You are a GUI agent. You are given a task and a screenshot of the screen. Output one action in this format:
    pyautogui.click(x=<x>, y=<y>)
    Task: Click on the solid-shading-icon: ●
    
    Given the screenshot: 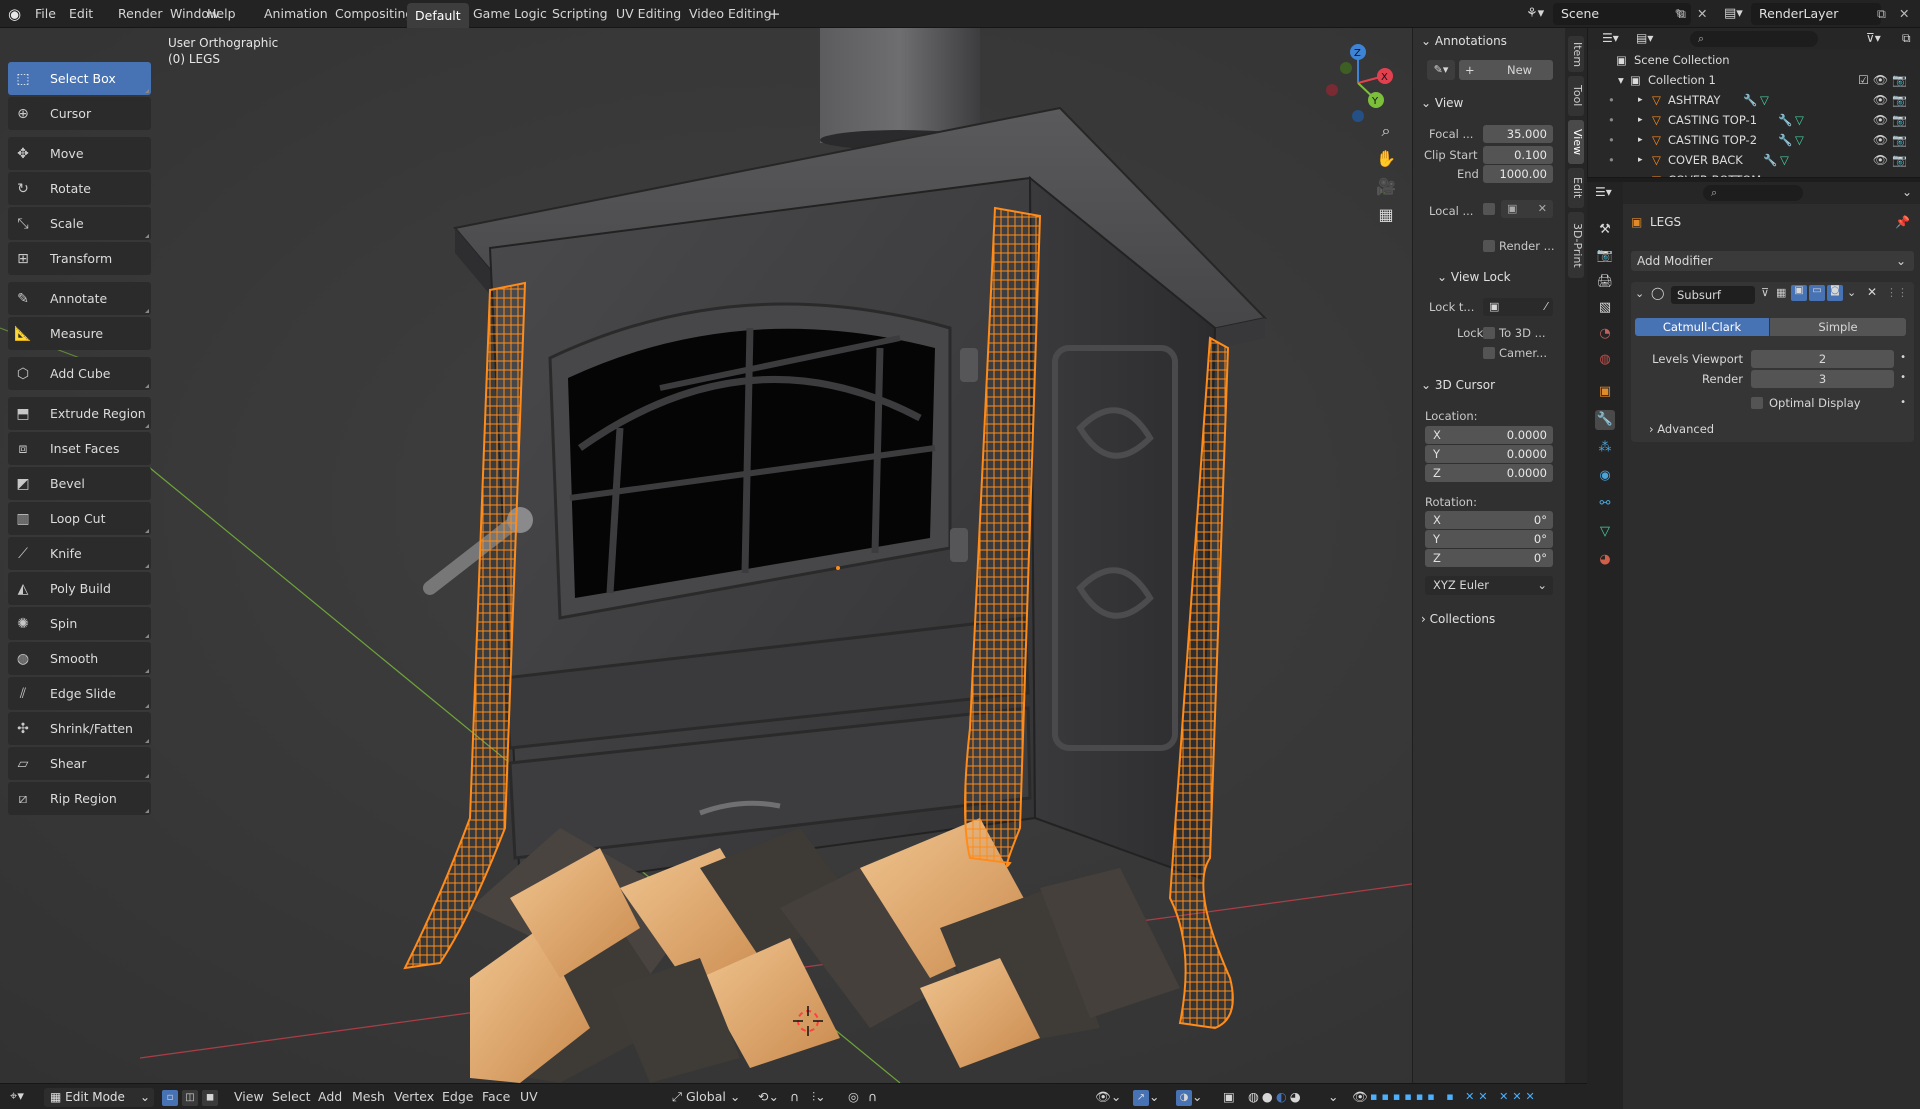 What is the action you would take?
    pyautogui.click(x=1269, y=1096)
    